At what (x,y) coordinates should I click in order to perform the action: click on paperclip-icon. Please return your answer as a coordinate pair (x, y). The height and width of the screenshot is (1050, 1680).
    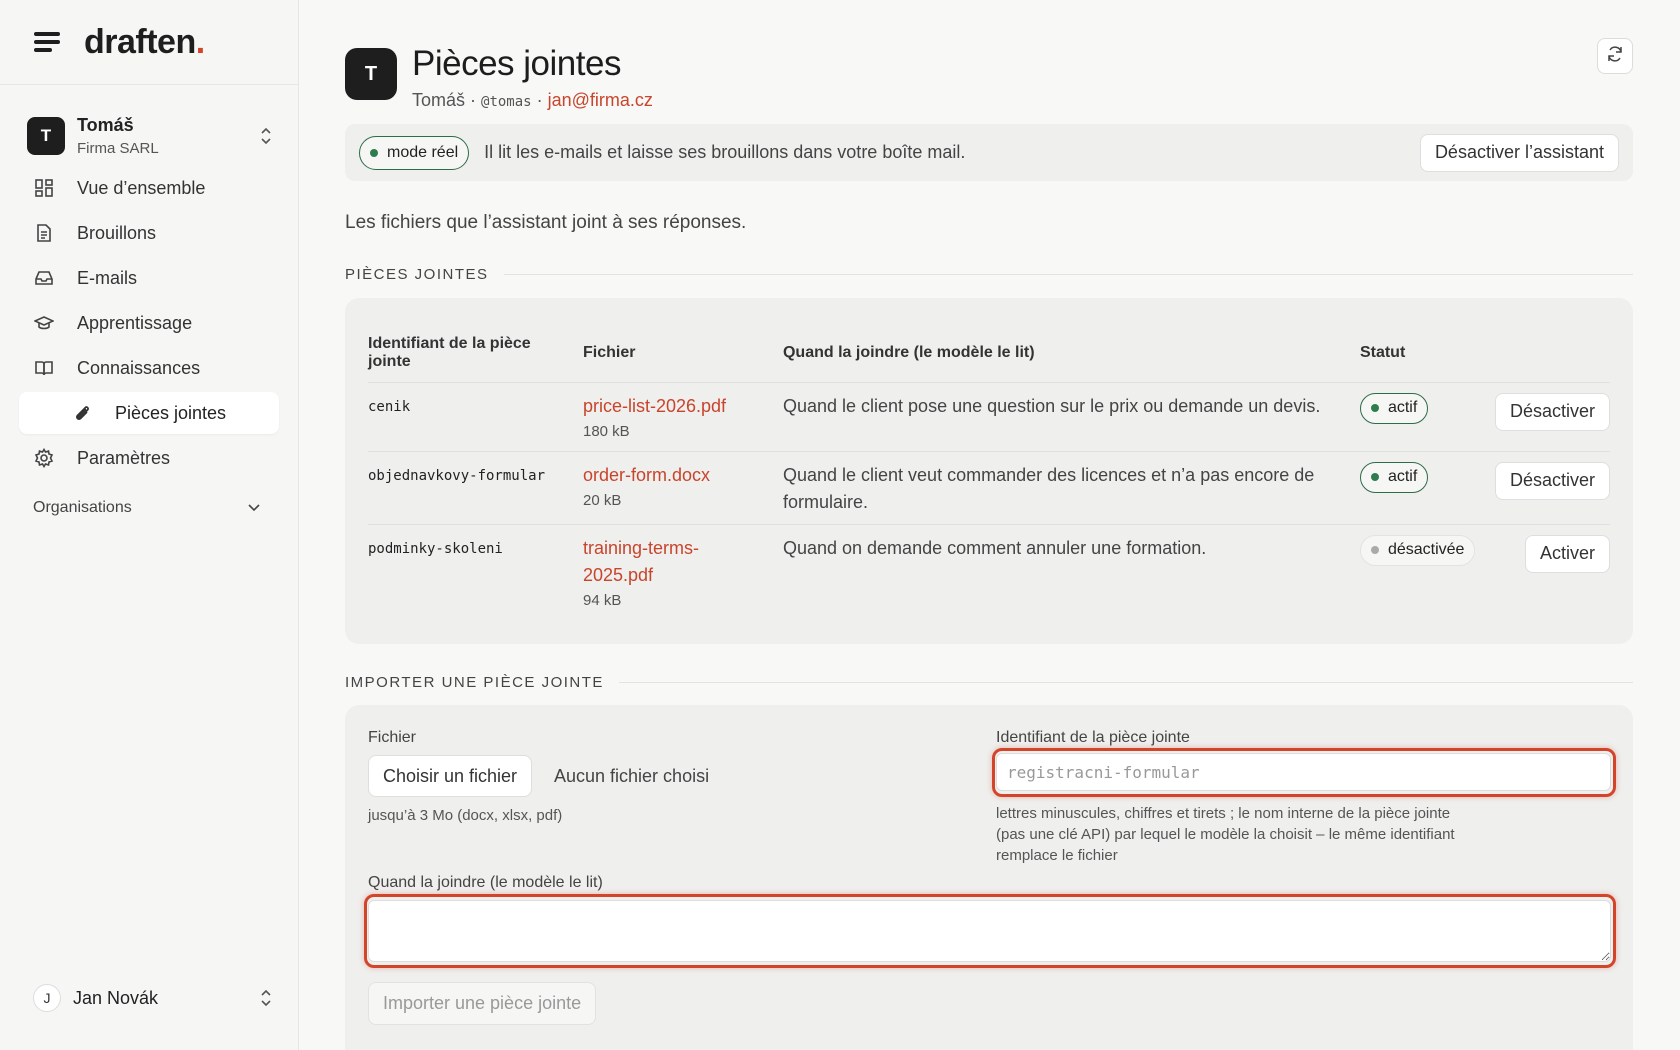
    Looking at the image, I should click on (82, 413).